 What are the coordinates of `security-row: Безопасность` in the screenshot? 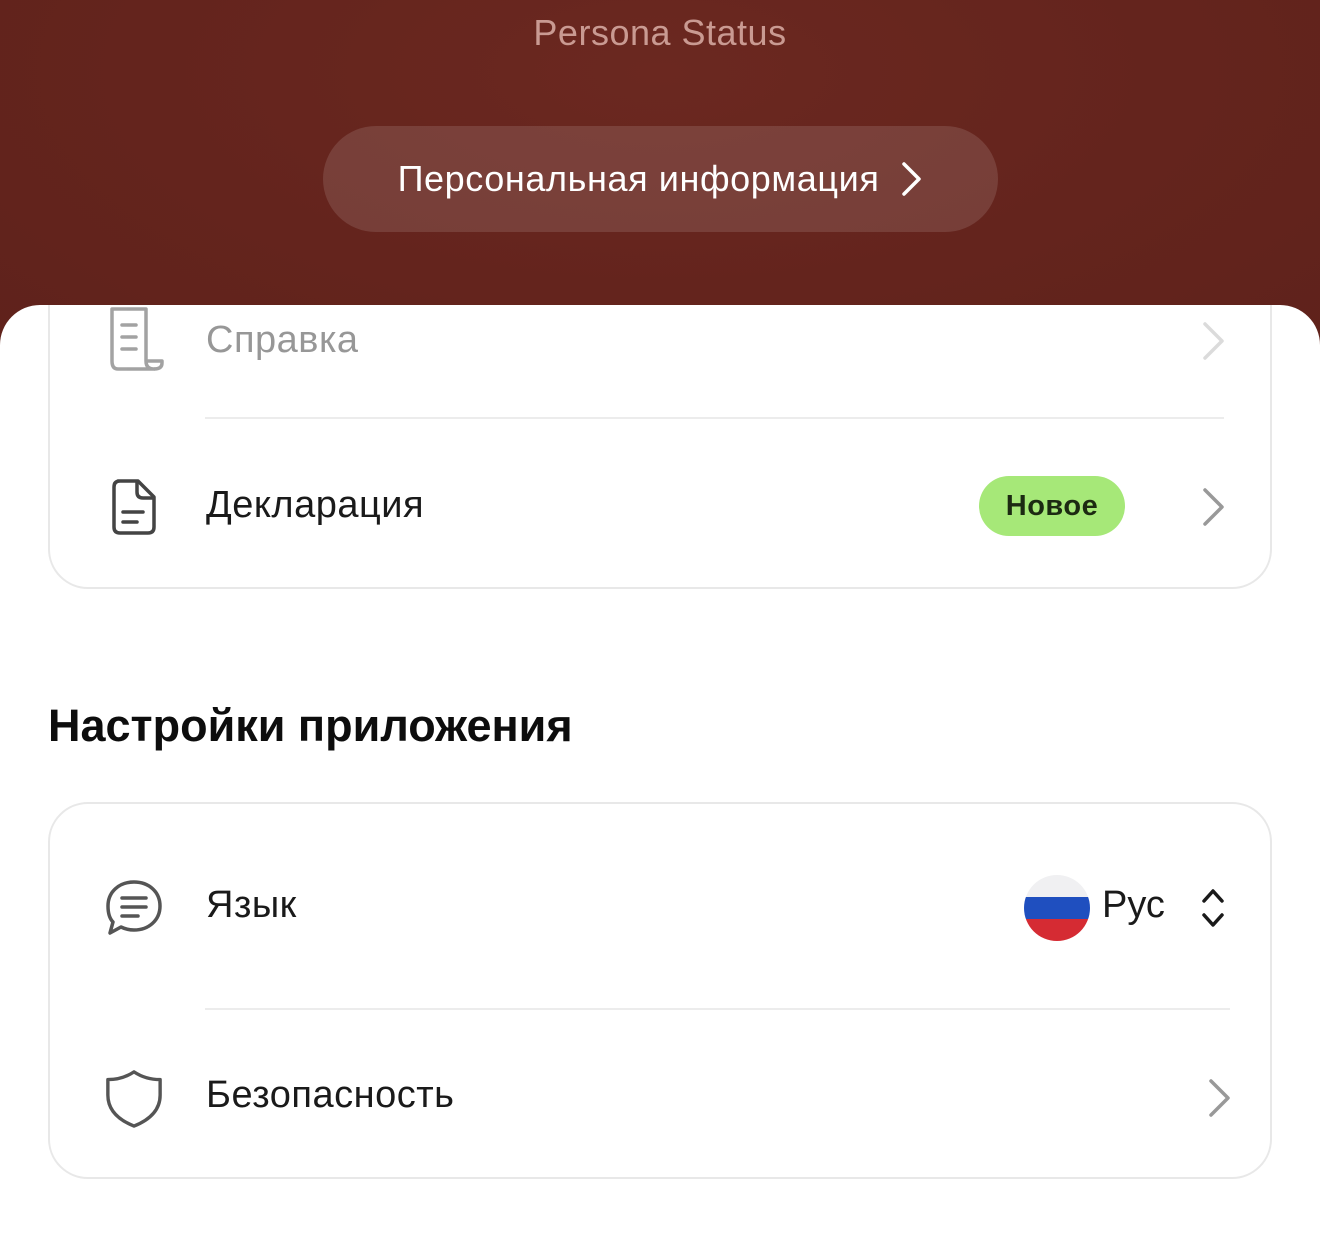 It's located at (660, 1098).